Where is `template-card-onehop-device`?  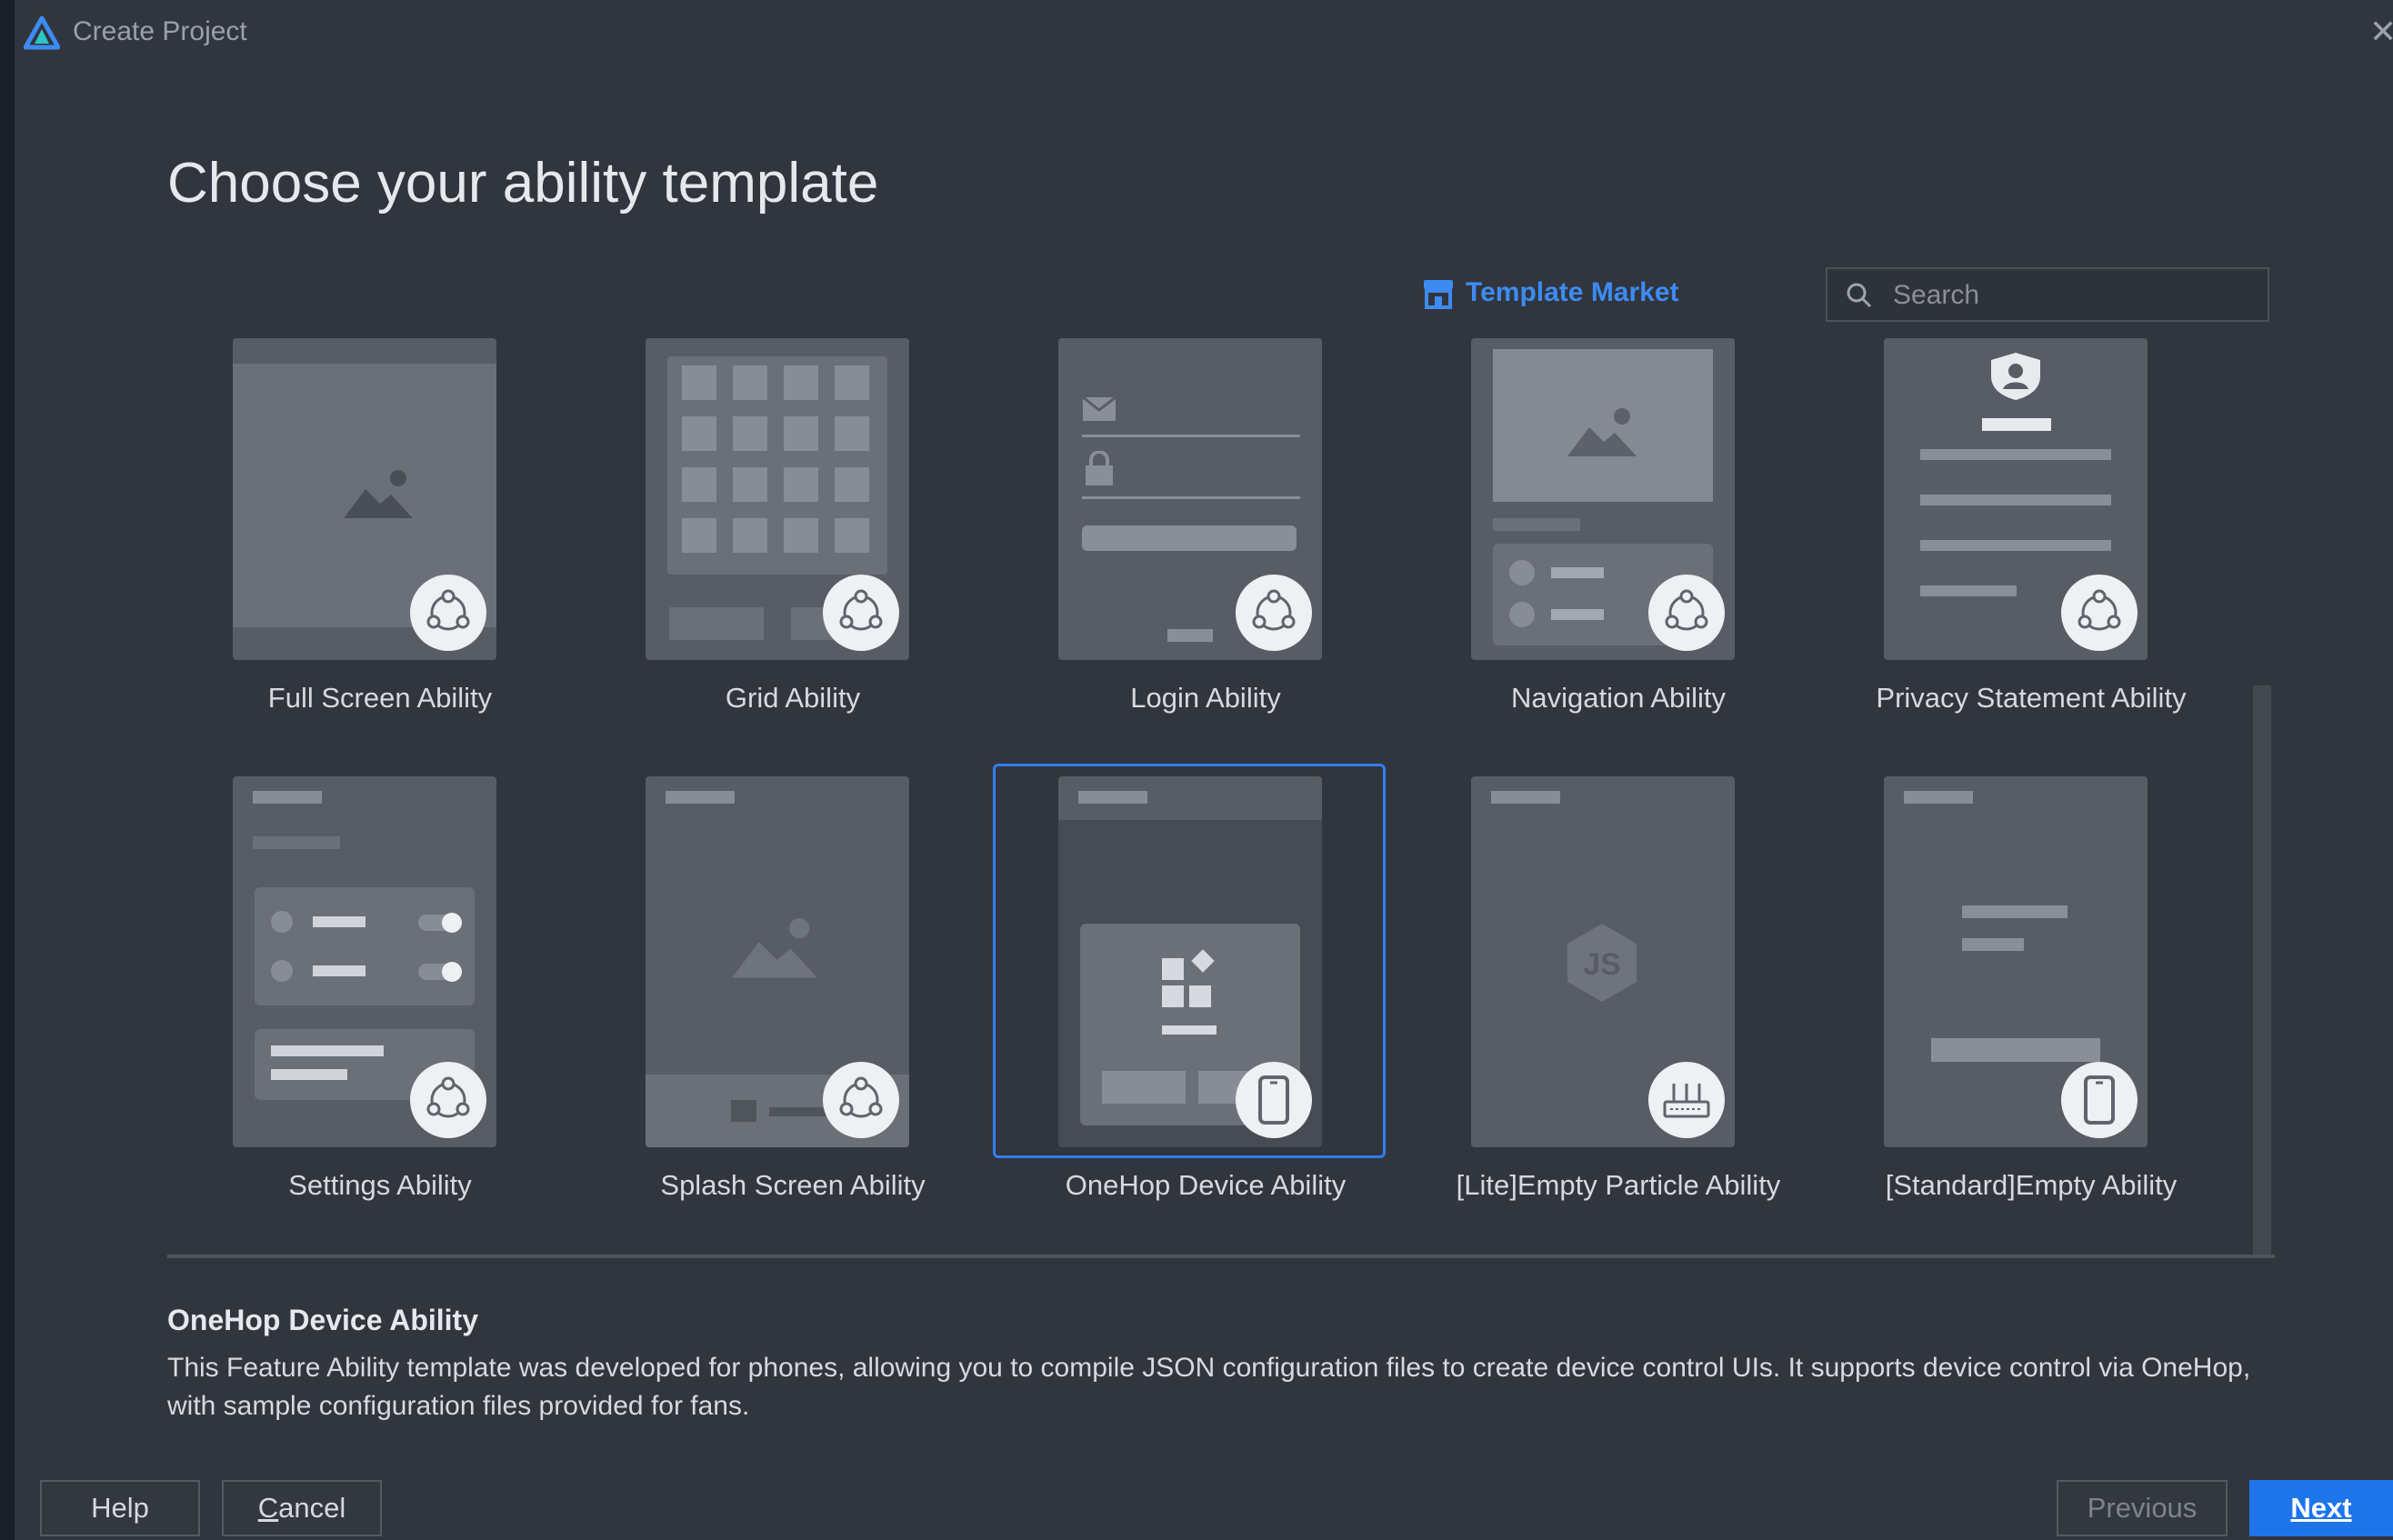
template-card-onehop-device is located at coordinates (1190, 961).